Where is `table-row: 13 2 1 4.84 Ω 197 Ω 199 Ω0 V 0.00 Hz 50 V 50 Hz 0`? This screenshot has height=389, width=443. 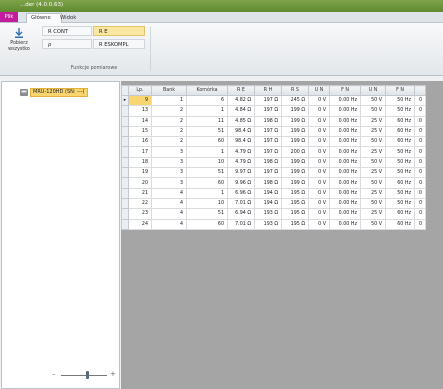
table-row: 13 2 1 4.84 Ω 197 Ω 199 Ω0 V 0.00 Hz 50 V 50 Hz 0 is located at coordinates (273, 111).